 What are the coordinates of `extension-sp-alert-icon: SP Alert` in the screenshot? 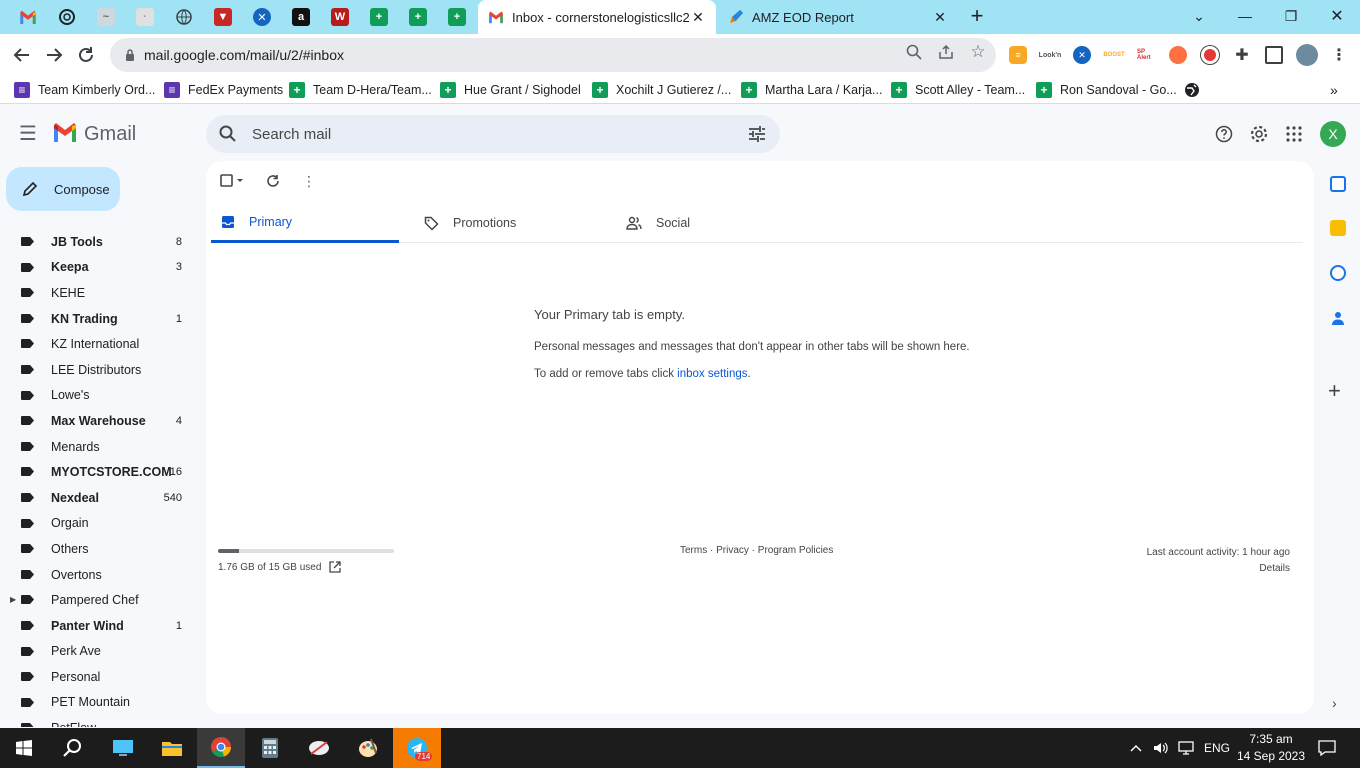 It's located at (1146, 55).